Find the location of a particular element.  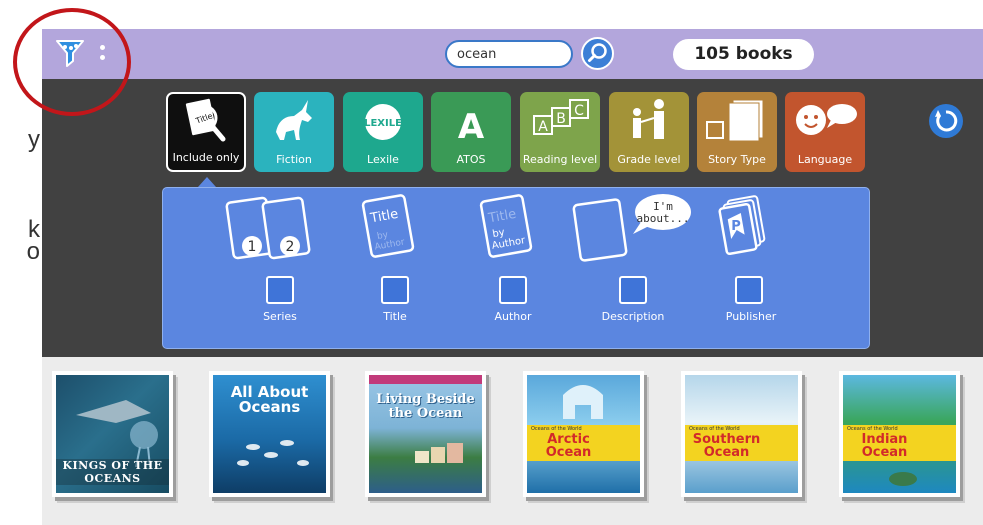

refresh-icon is located at coordinates (946, 121).